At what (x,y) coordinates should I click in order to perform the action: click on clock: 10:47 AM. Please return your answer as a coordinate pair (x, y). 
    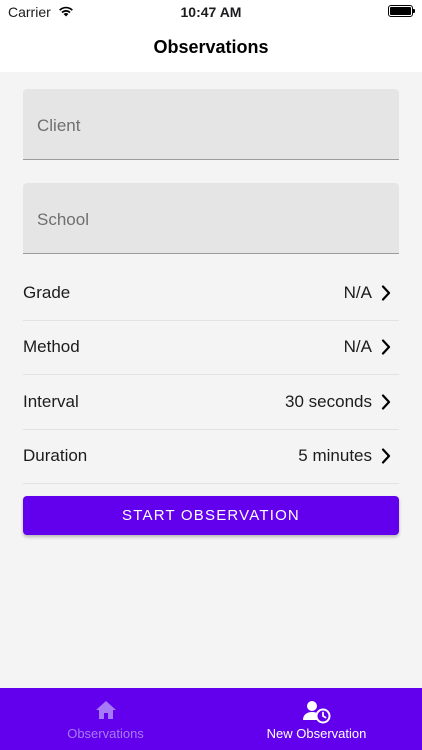
    Looking at the image, I should click on (211, 12).